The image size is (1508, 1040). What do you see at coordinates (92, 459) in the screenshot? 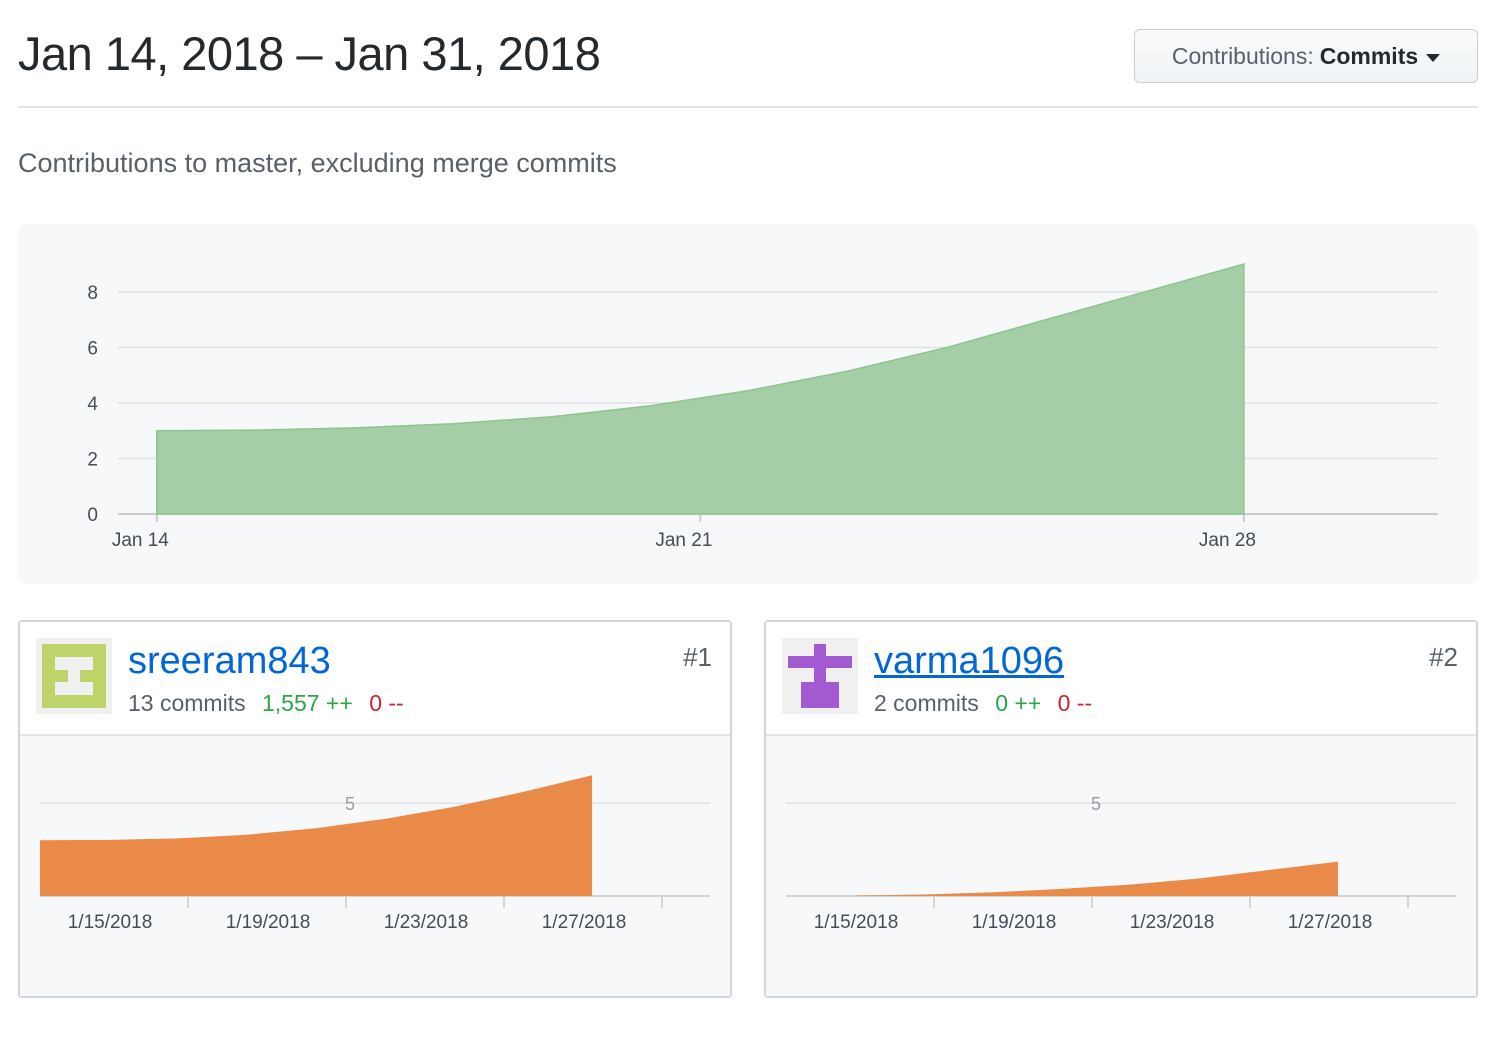
I see `y-tick-label: 2` at bounding box center [92, 459].